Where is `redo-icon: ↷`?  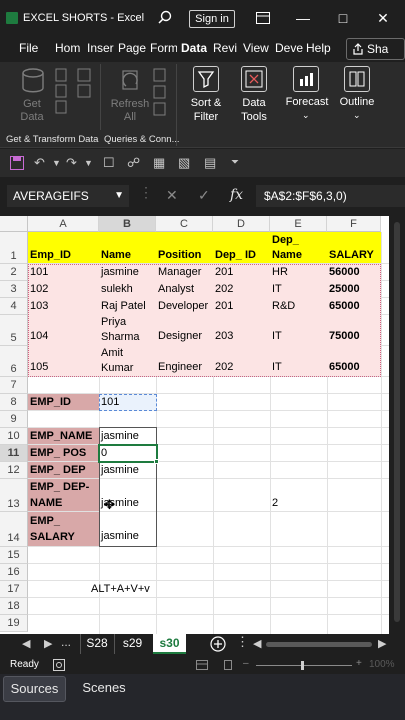 redo-icon: ↷ is located at coordinates (71, 163).